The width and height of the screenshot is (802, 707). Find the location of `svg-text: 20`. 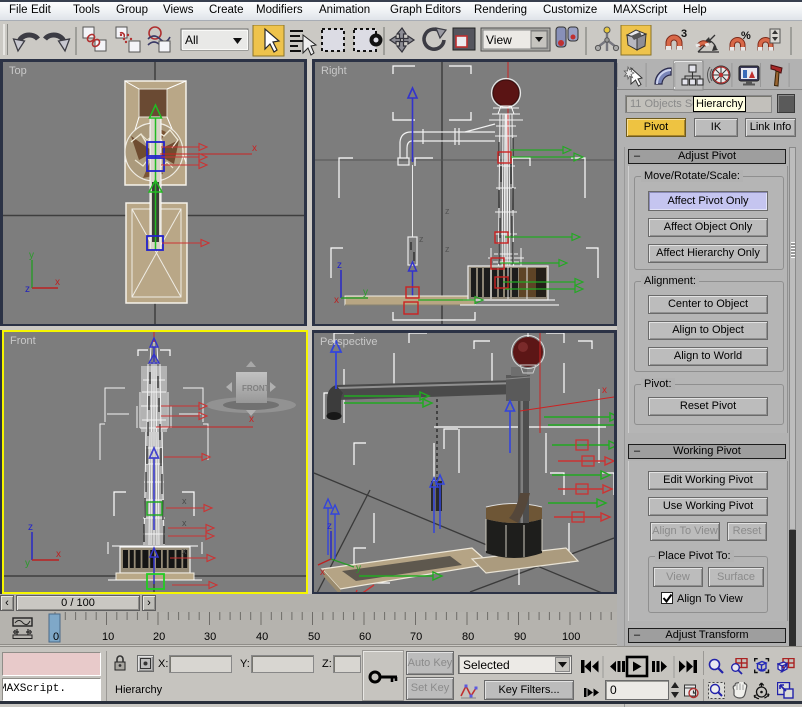

svg-text: 20 is located at coordinates (159, 637).